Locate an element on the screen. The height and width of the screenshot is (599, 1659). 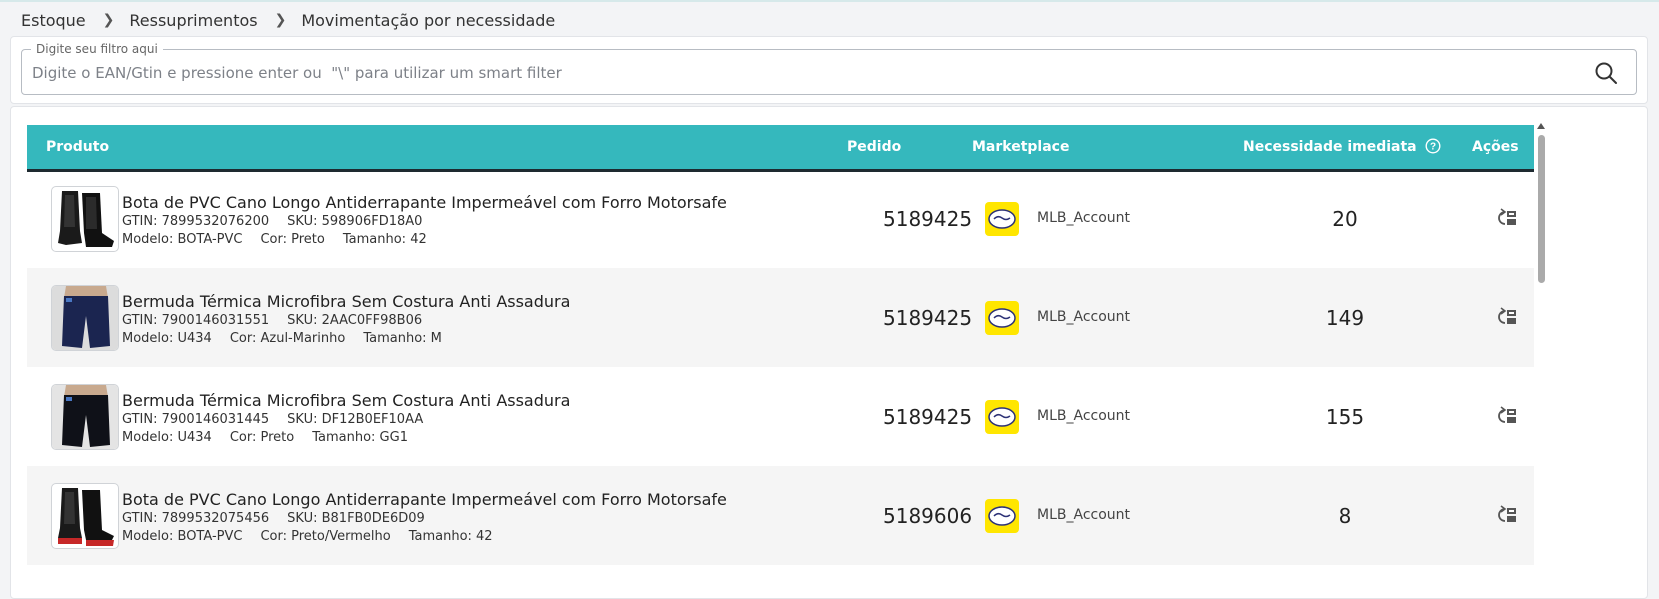
top-accent-line is located at coordinates (829, 1).